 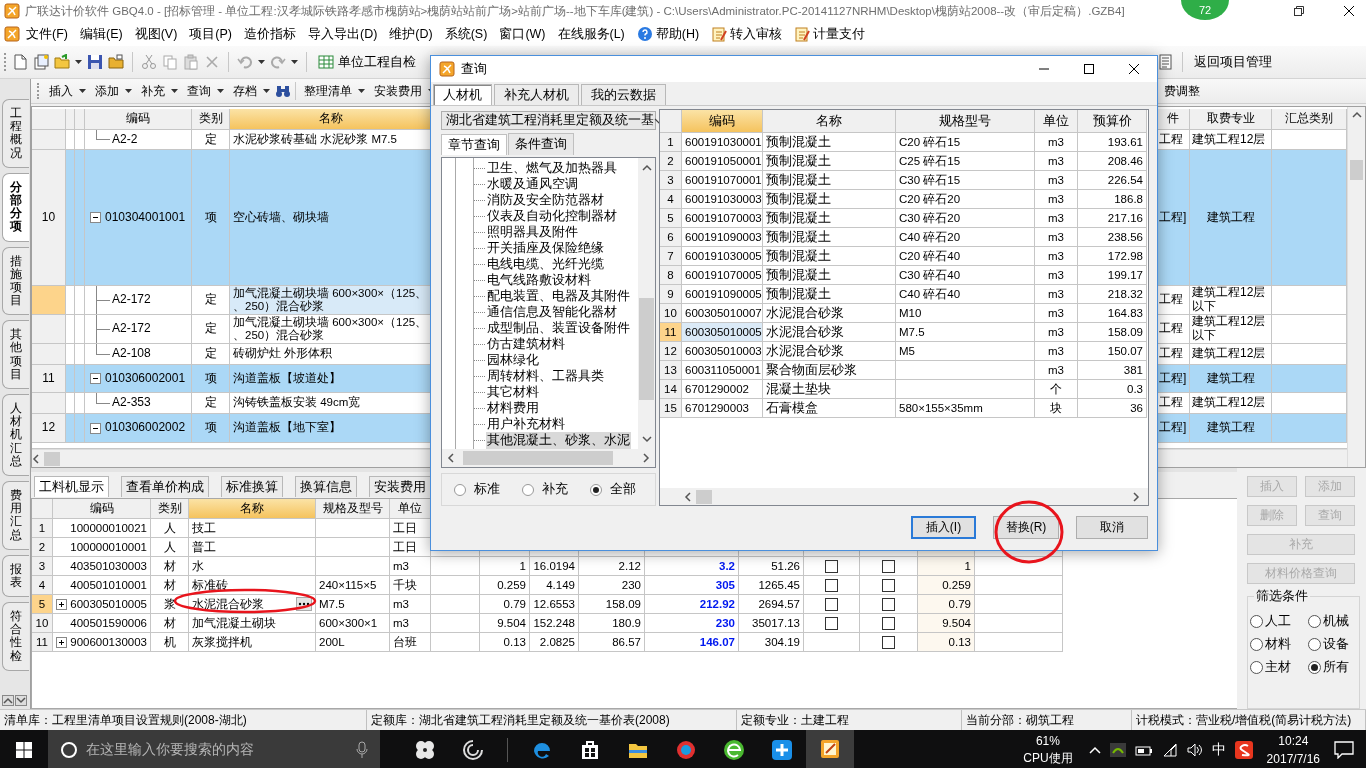 What do you see at coordinates (545, 200) in the screenshot?
I see `tree-item: 消防及安全防范器材` at bounding box center [545, 200].